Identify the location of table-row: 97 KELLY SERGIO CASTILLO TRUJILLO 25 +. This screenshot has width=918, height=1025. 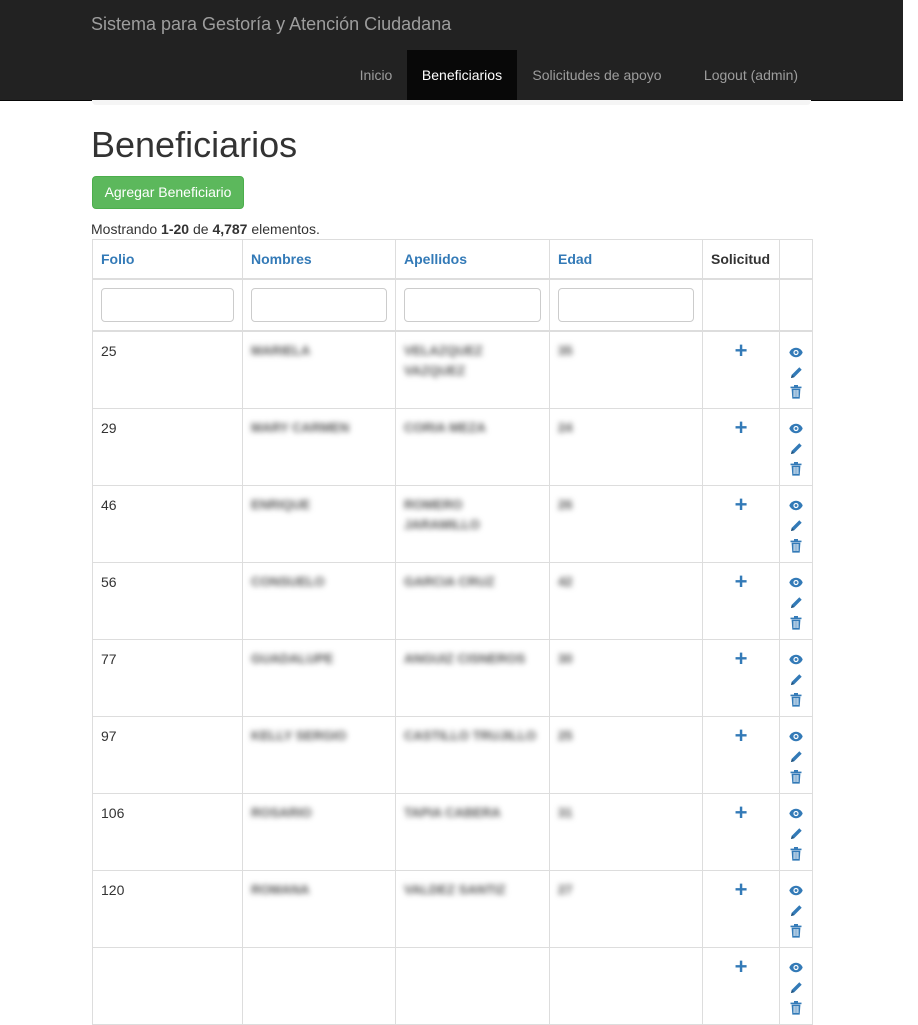
(452, 754).